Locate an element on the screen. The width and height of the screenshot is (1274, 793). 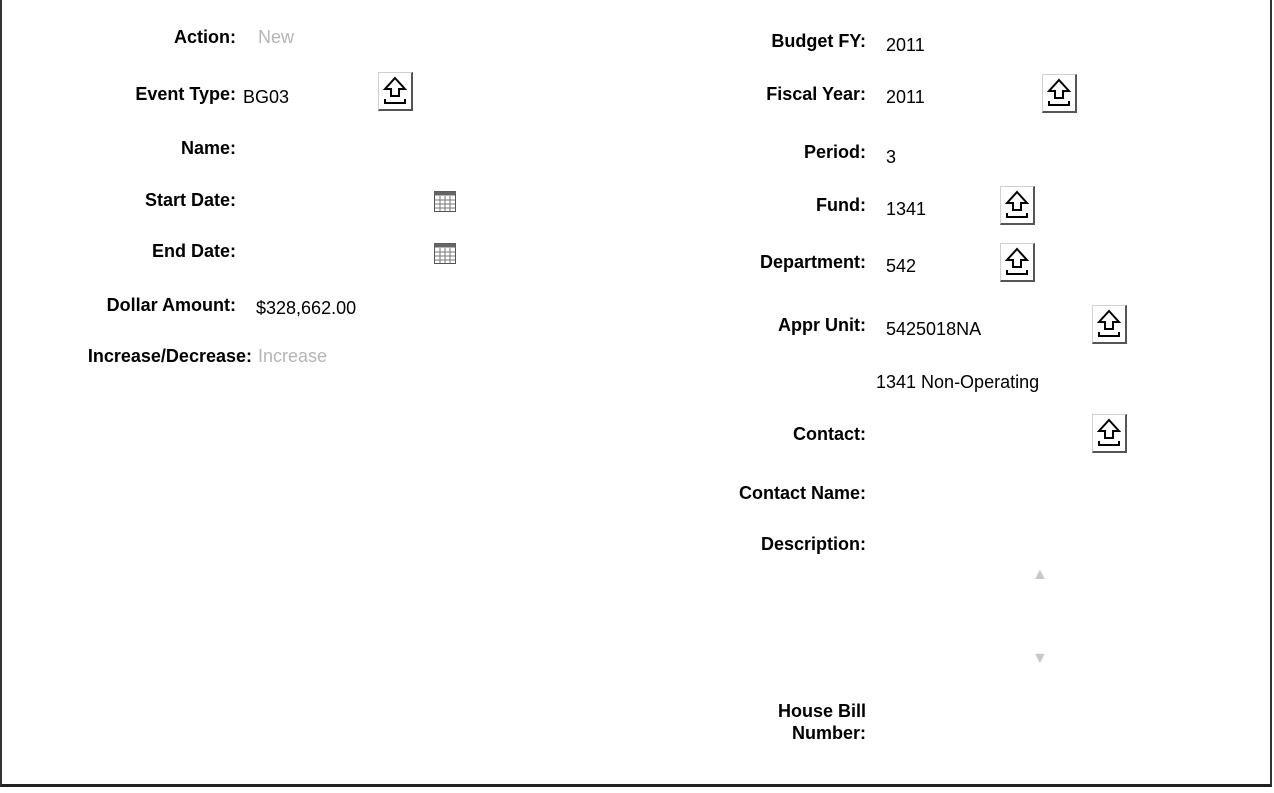
fiscal-year-value: 2011 is located at coordinates (905, 97).